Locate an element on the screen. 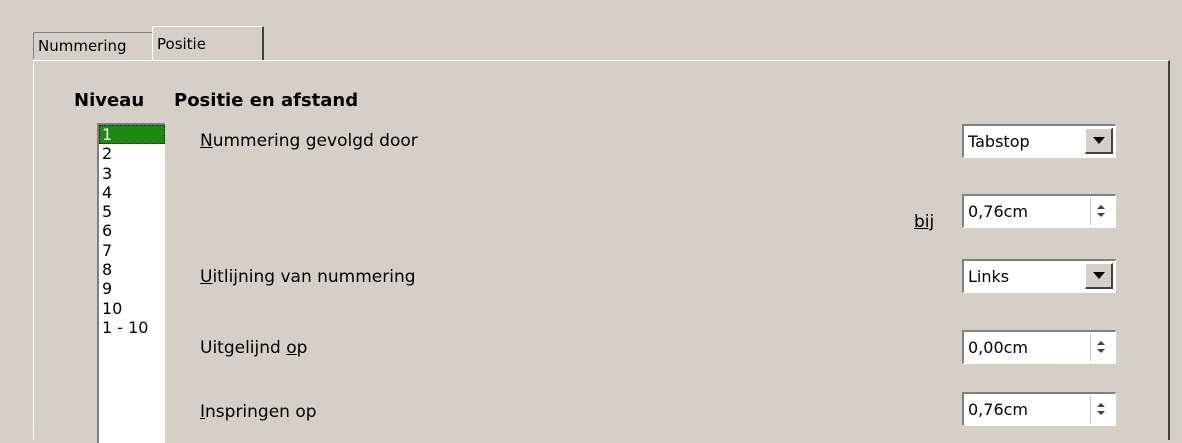  tab-positie: Positie is located at coordinates (208, 43).